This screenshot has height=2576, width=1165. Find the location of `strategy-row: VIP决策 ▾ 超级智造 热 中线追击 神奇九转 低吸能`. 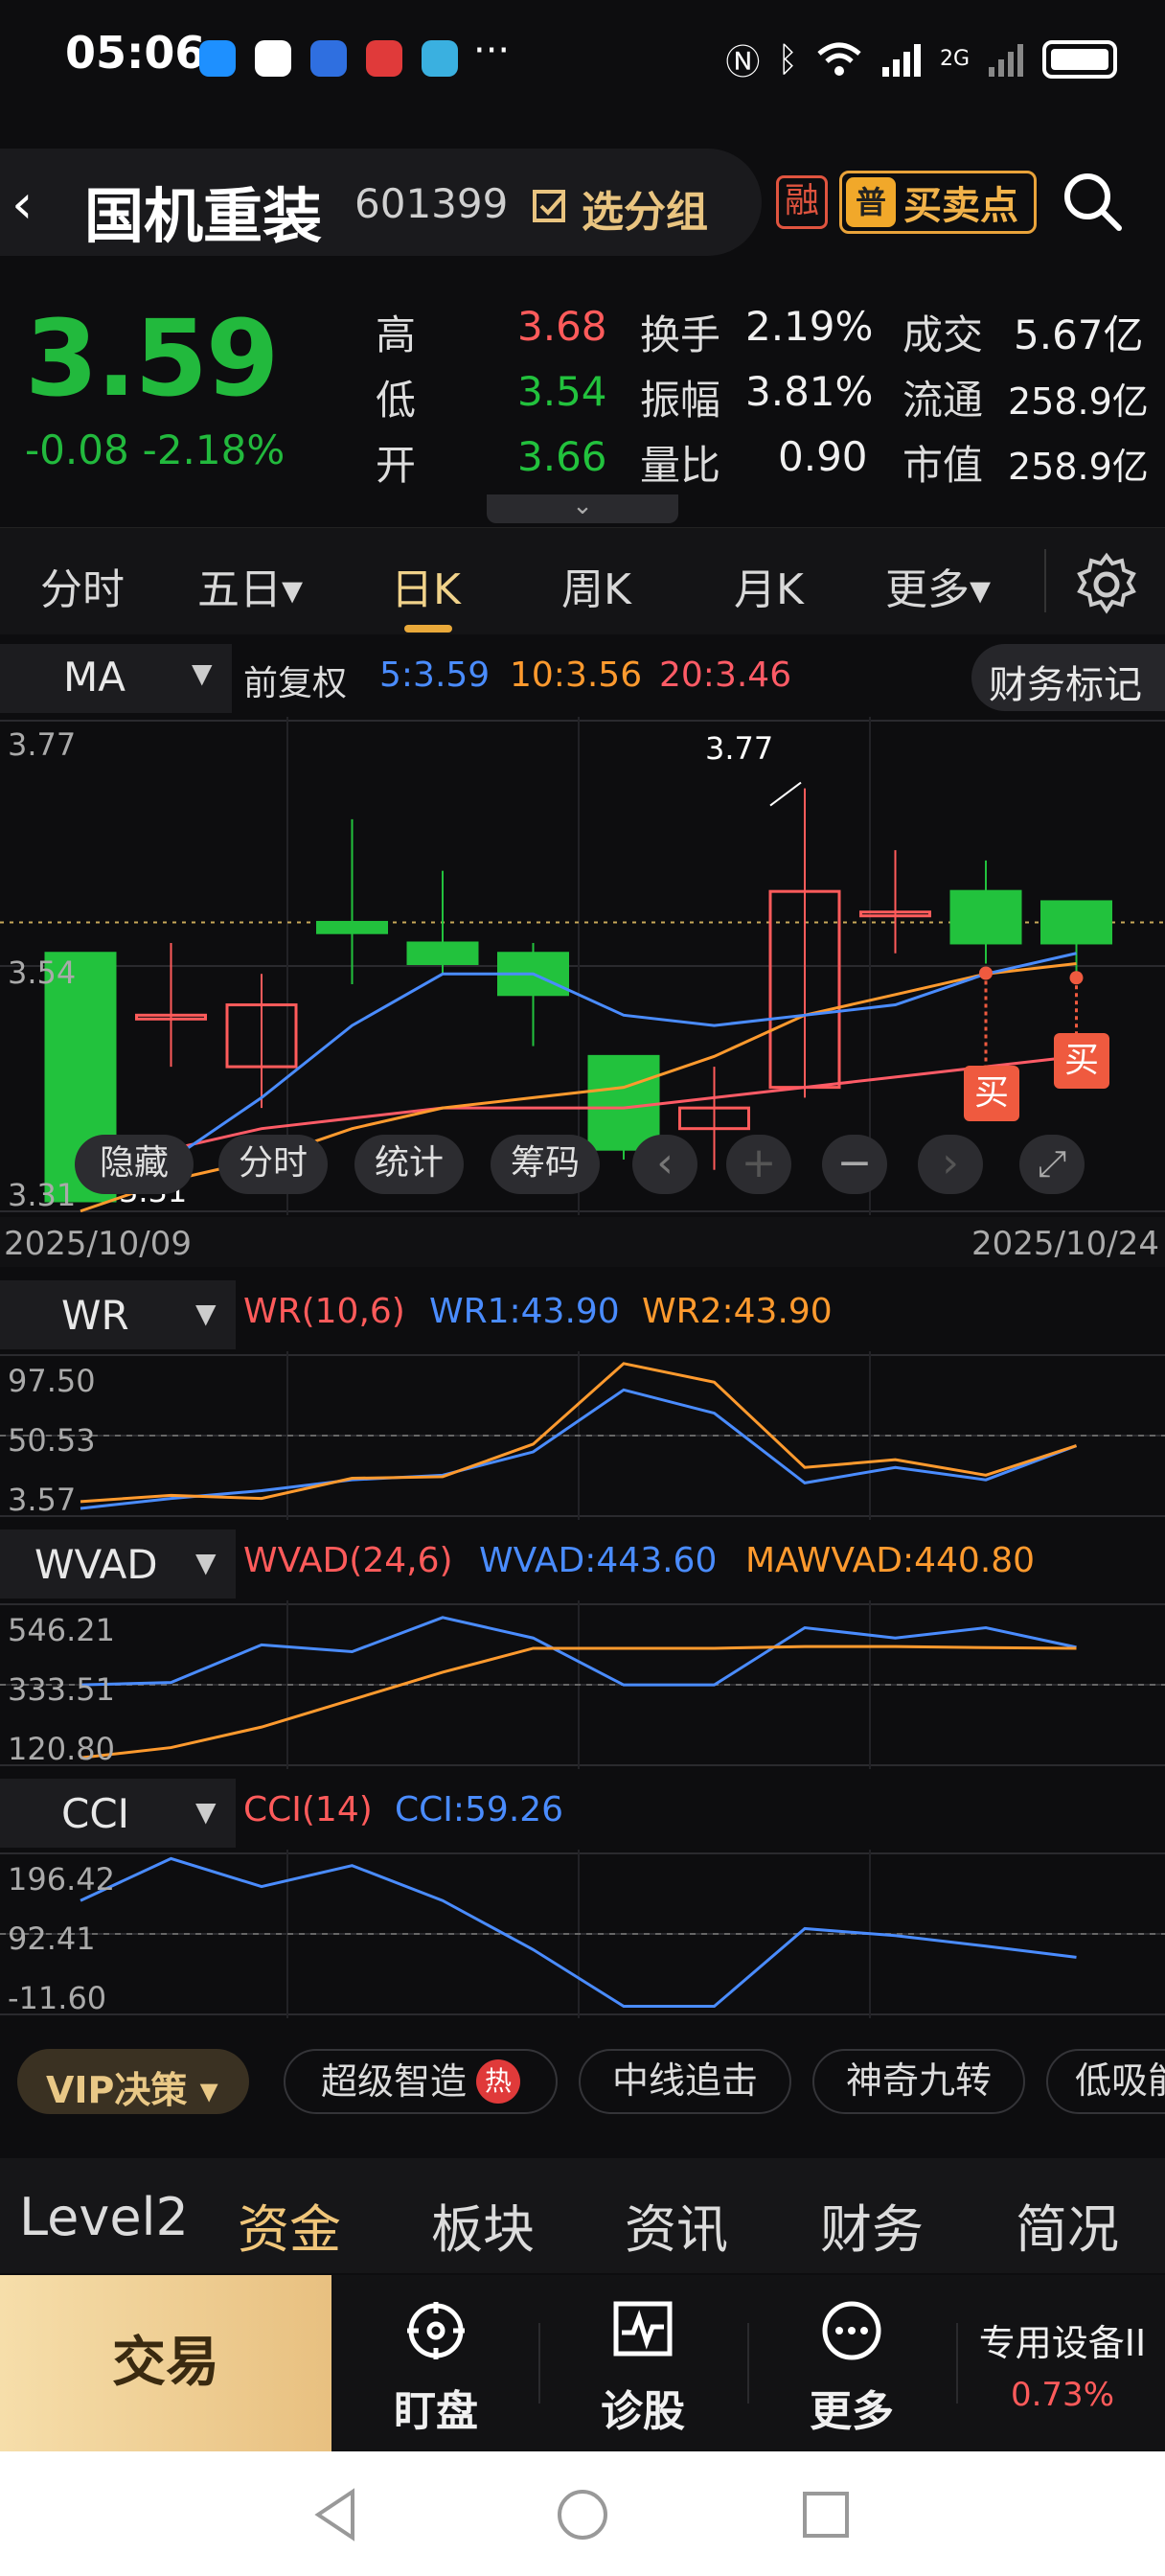

strategy-row: VIP决策 ▾ 超级智造 热 中线追击 神奇九转 低吸能 is located at coordinates (582, 2082).